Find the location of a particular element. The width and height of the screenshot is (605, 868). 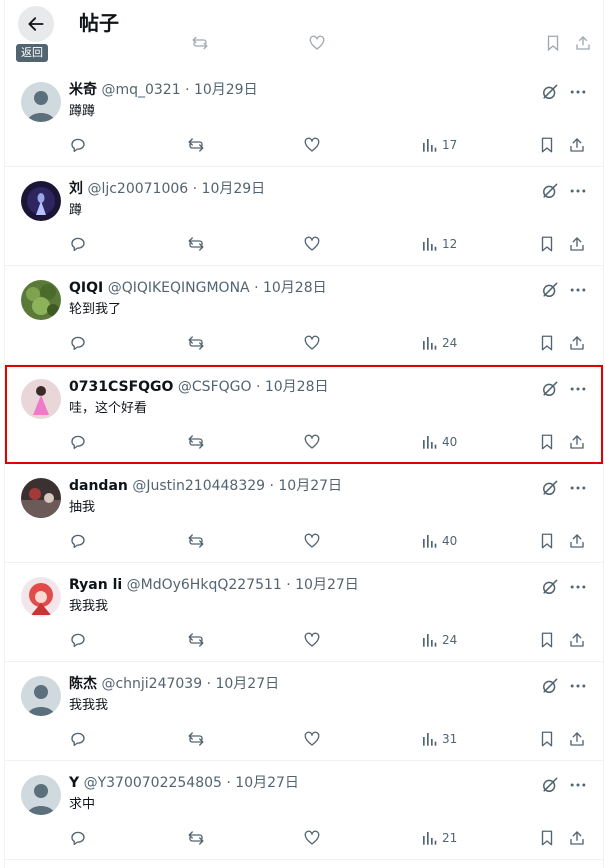

author-handle: @Justin210448329 is located at coordinates (198, 486).